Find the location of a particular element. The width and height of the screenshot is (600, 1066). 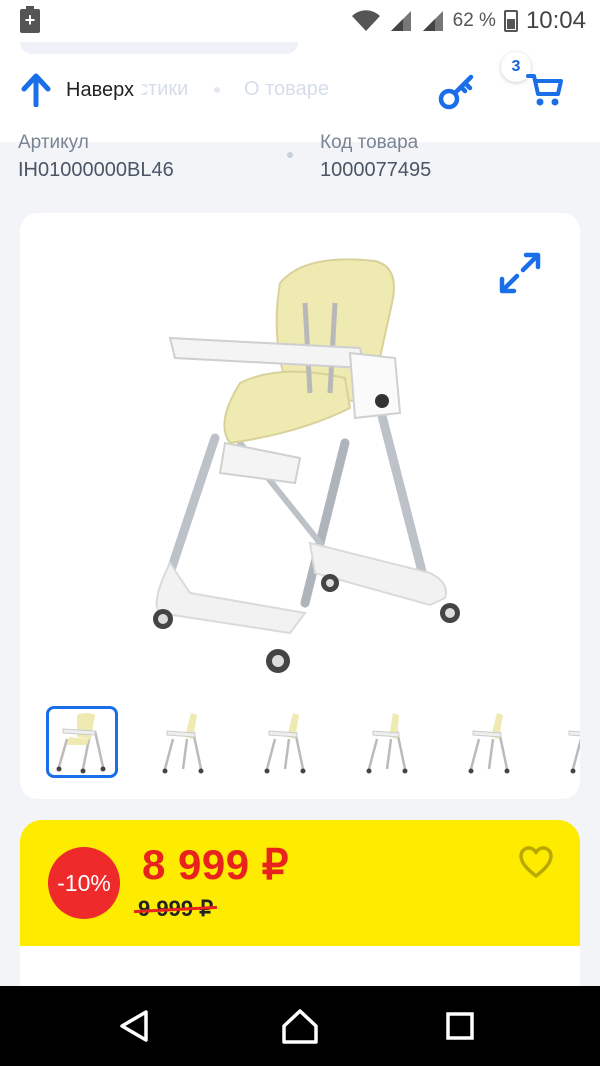

tab-about-product: О товаре is located at coordinates (286, 89).